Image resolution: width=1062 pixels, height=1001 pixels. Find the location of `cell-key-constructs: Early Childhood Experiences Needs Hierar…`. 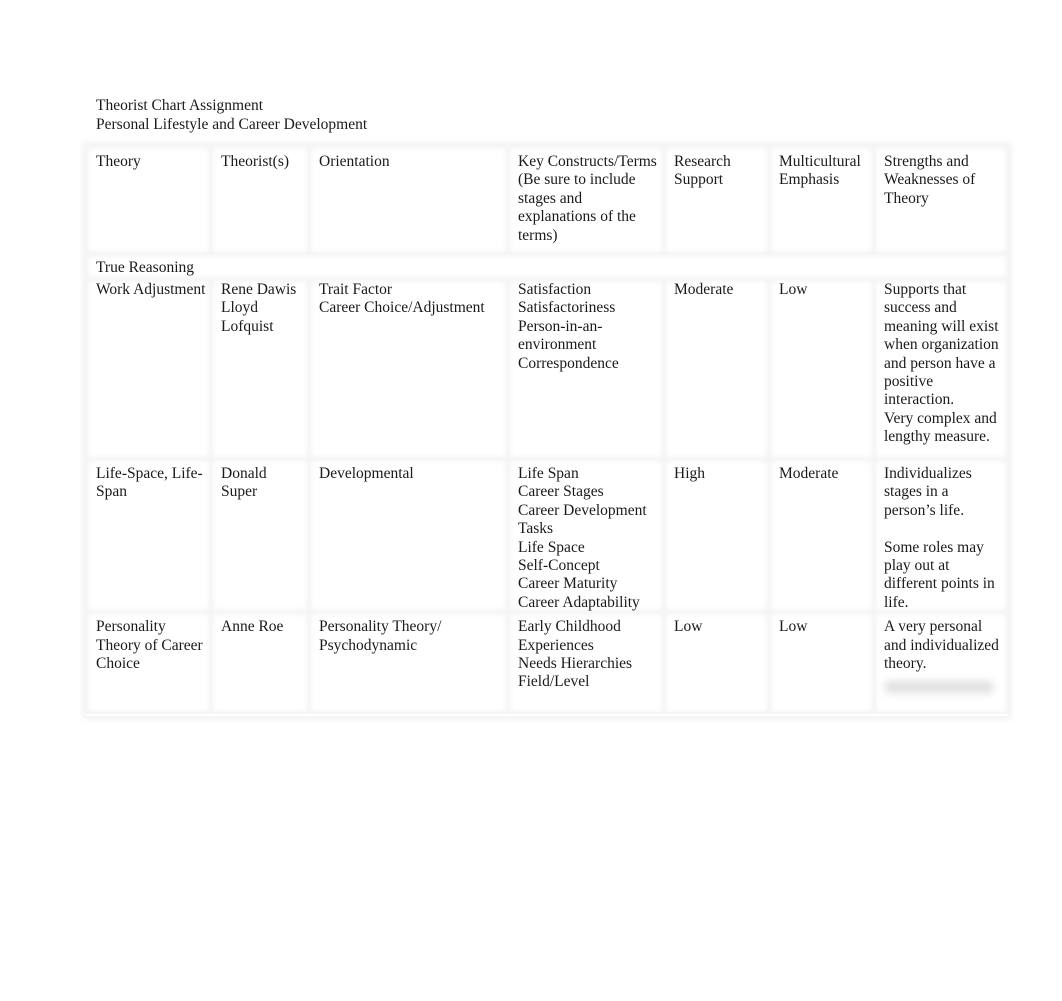

cell-key-constructs: Early Childhood Experiences Needs Hierar… is located at coordinates (586, 663).